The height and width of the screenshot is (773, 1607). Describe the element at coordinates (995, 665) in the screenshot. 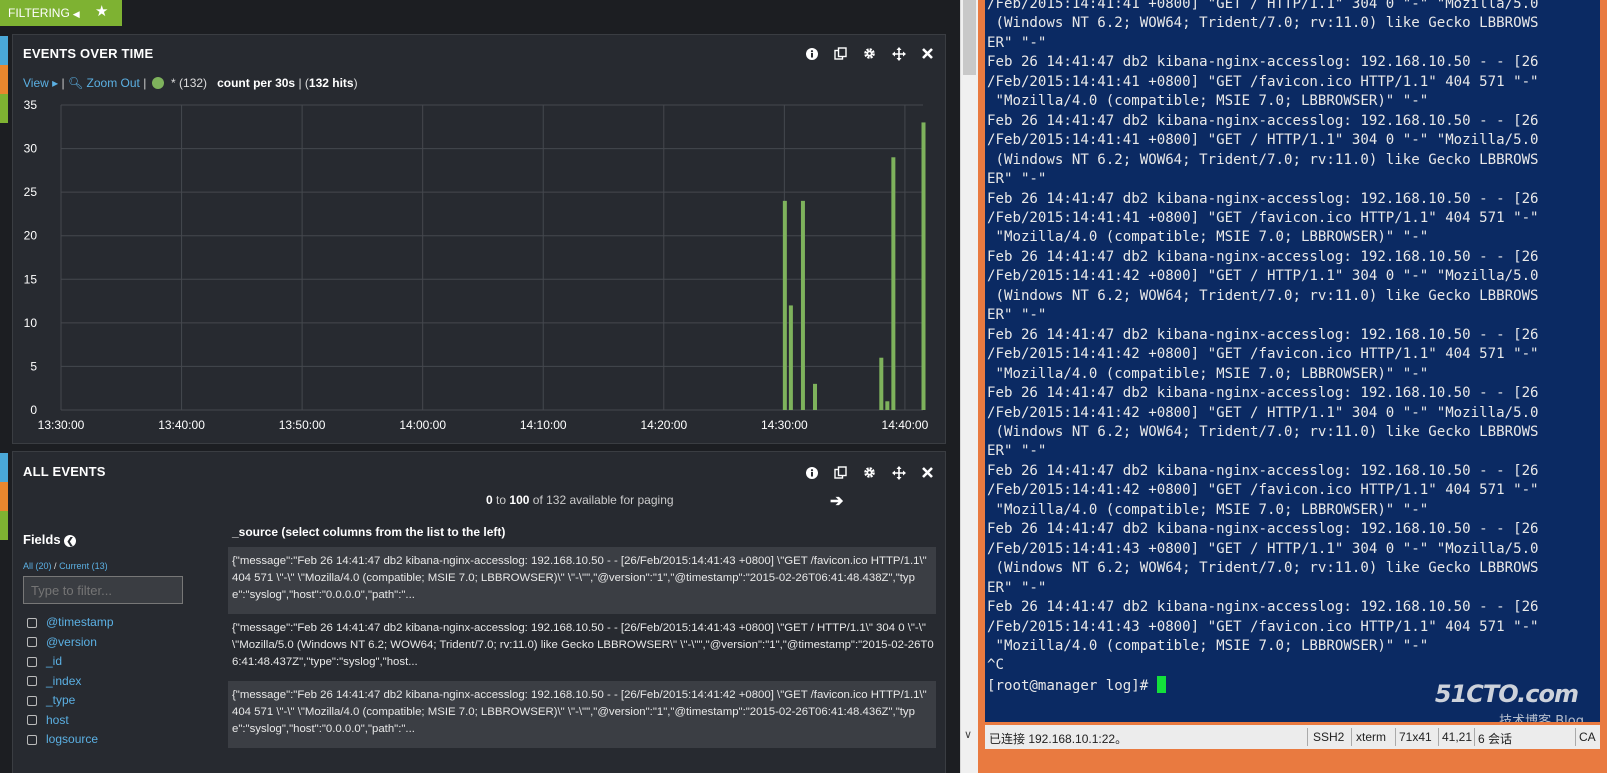

I see `terminal-line: ^C` at that location.